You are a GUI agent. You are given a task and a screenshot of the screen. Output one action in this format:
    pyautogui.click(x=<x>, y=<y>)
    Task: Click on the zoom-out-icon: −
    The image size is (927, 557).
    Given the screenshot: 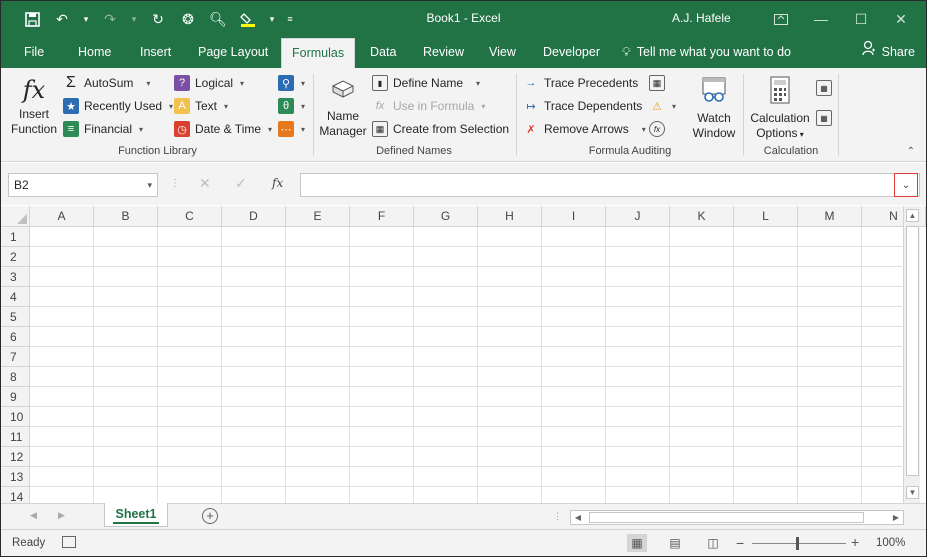 What is the action you would take?
    pyautogui.click(x=740, y=543)
    